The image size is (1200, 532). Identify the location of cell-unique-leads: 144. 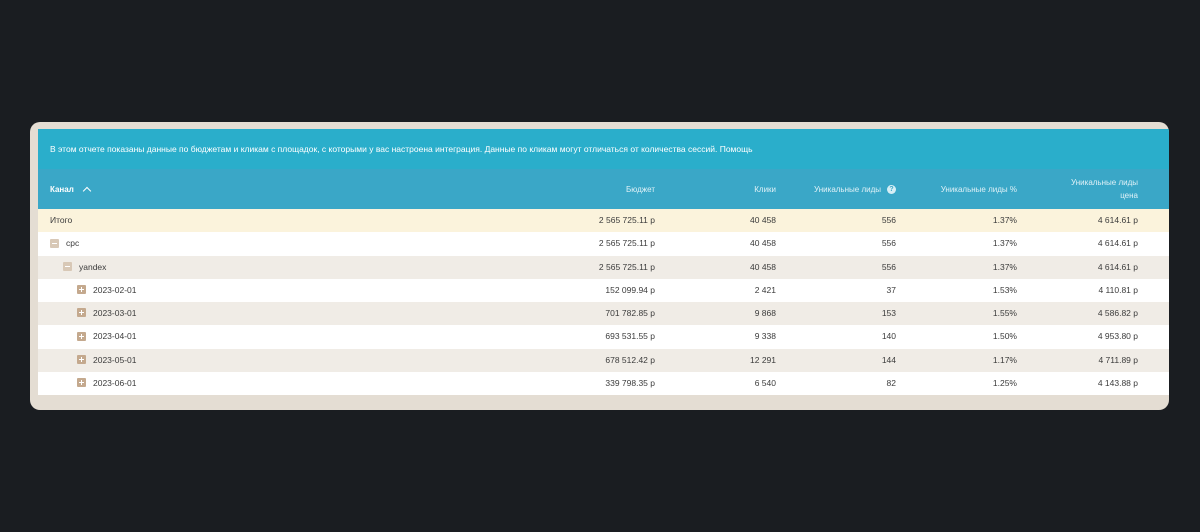
(888, 359).